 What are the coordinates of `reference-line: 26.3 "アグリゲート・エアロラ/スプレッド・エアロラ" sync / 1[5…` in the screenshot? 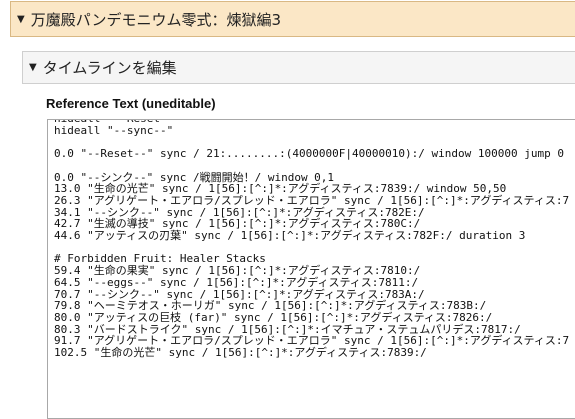 It's located at (312, 200).